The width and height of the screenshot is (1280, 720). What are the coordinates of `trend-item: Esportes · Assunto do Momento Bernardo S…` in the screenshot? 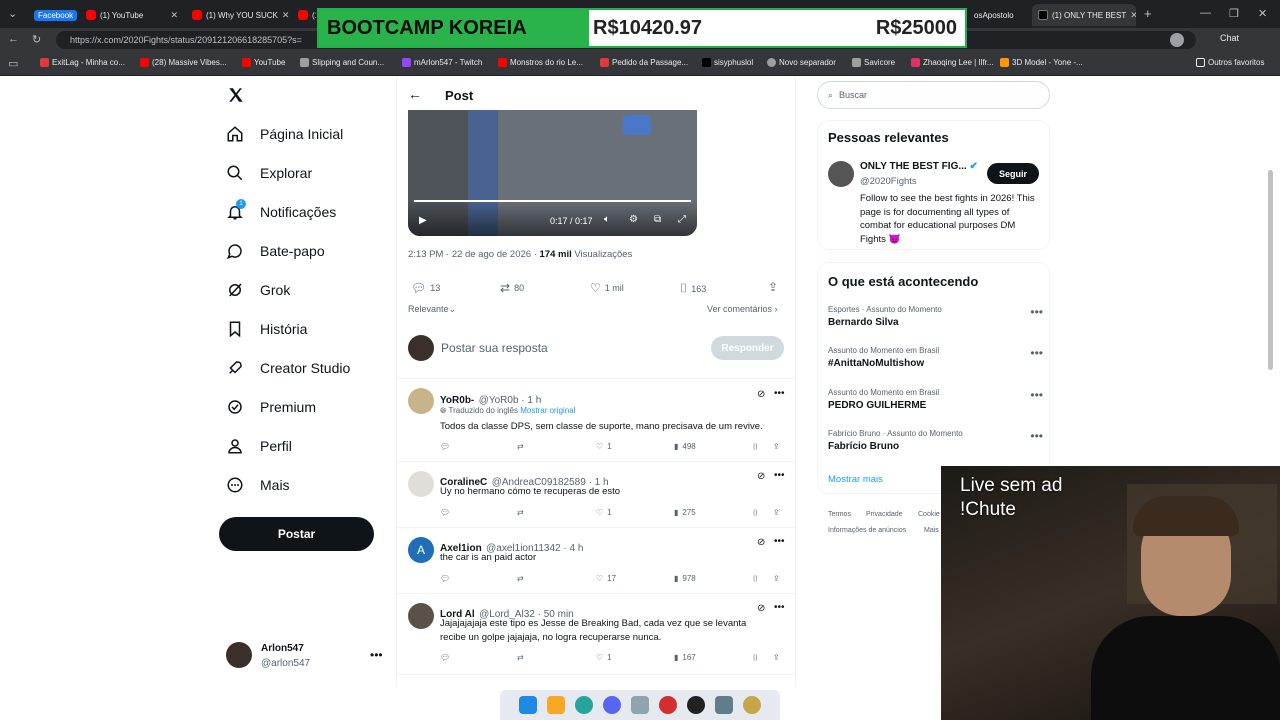 It's located at (935, 316).